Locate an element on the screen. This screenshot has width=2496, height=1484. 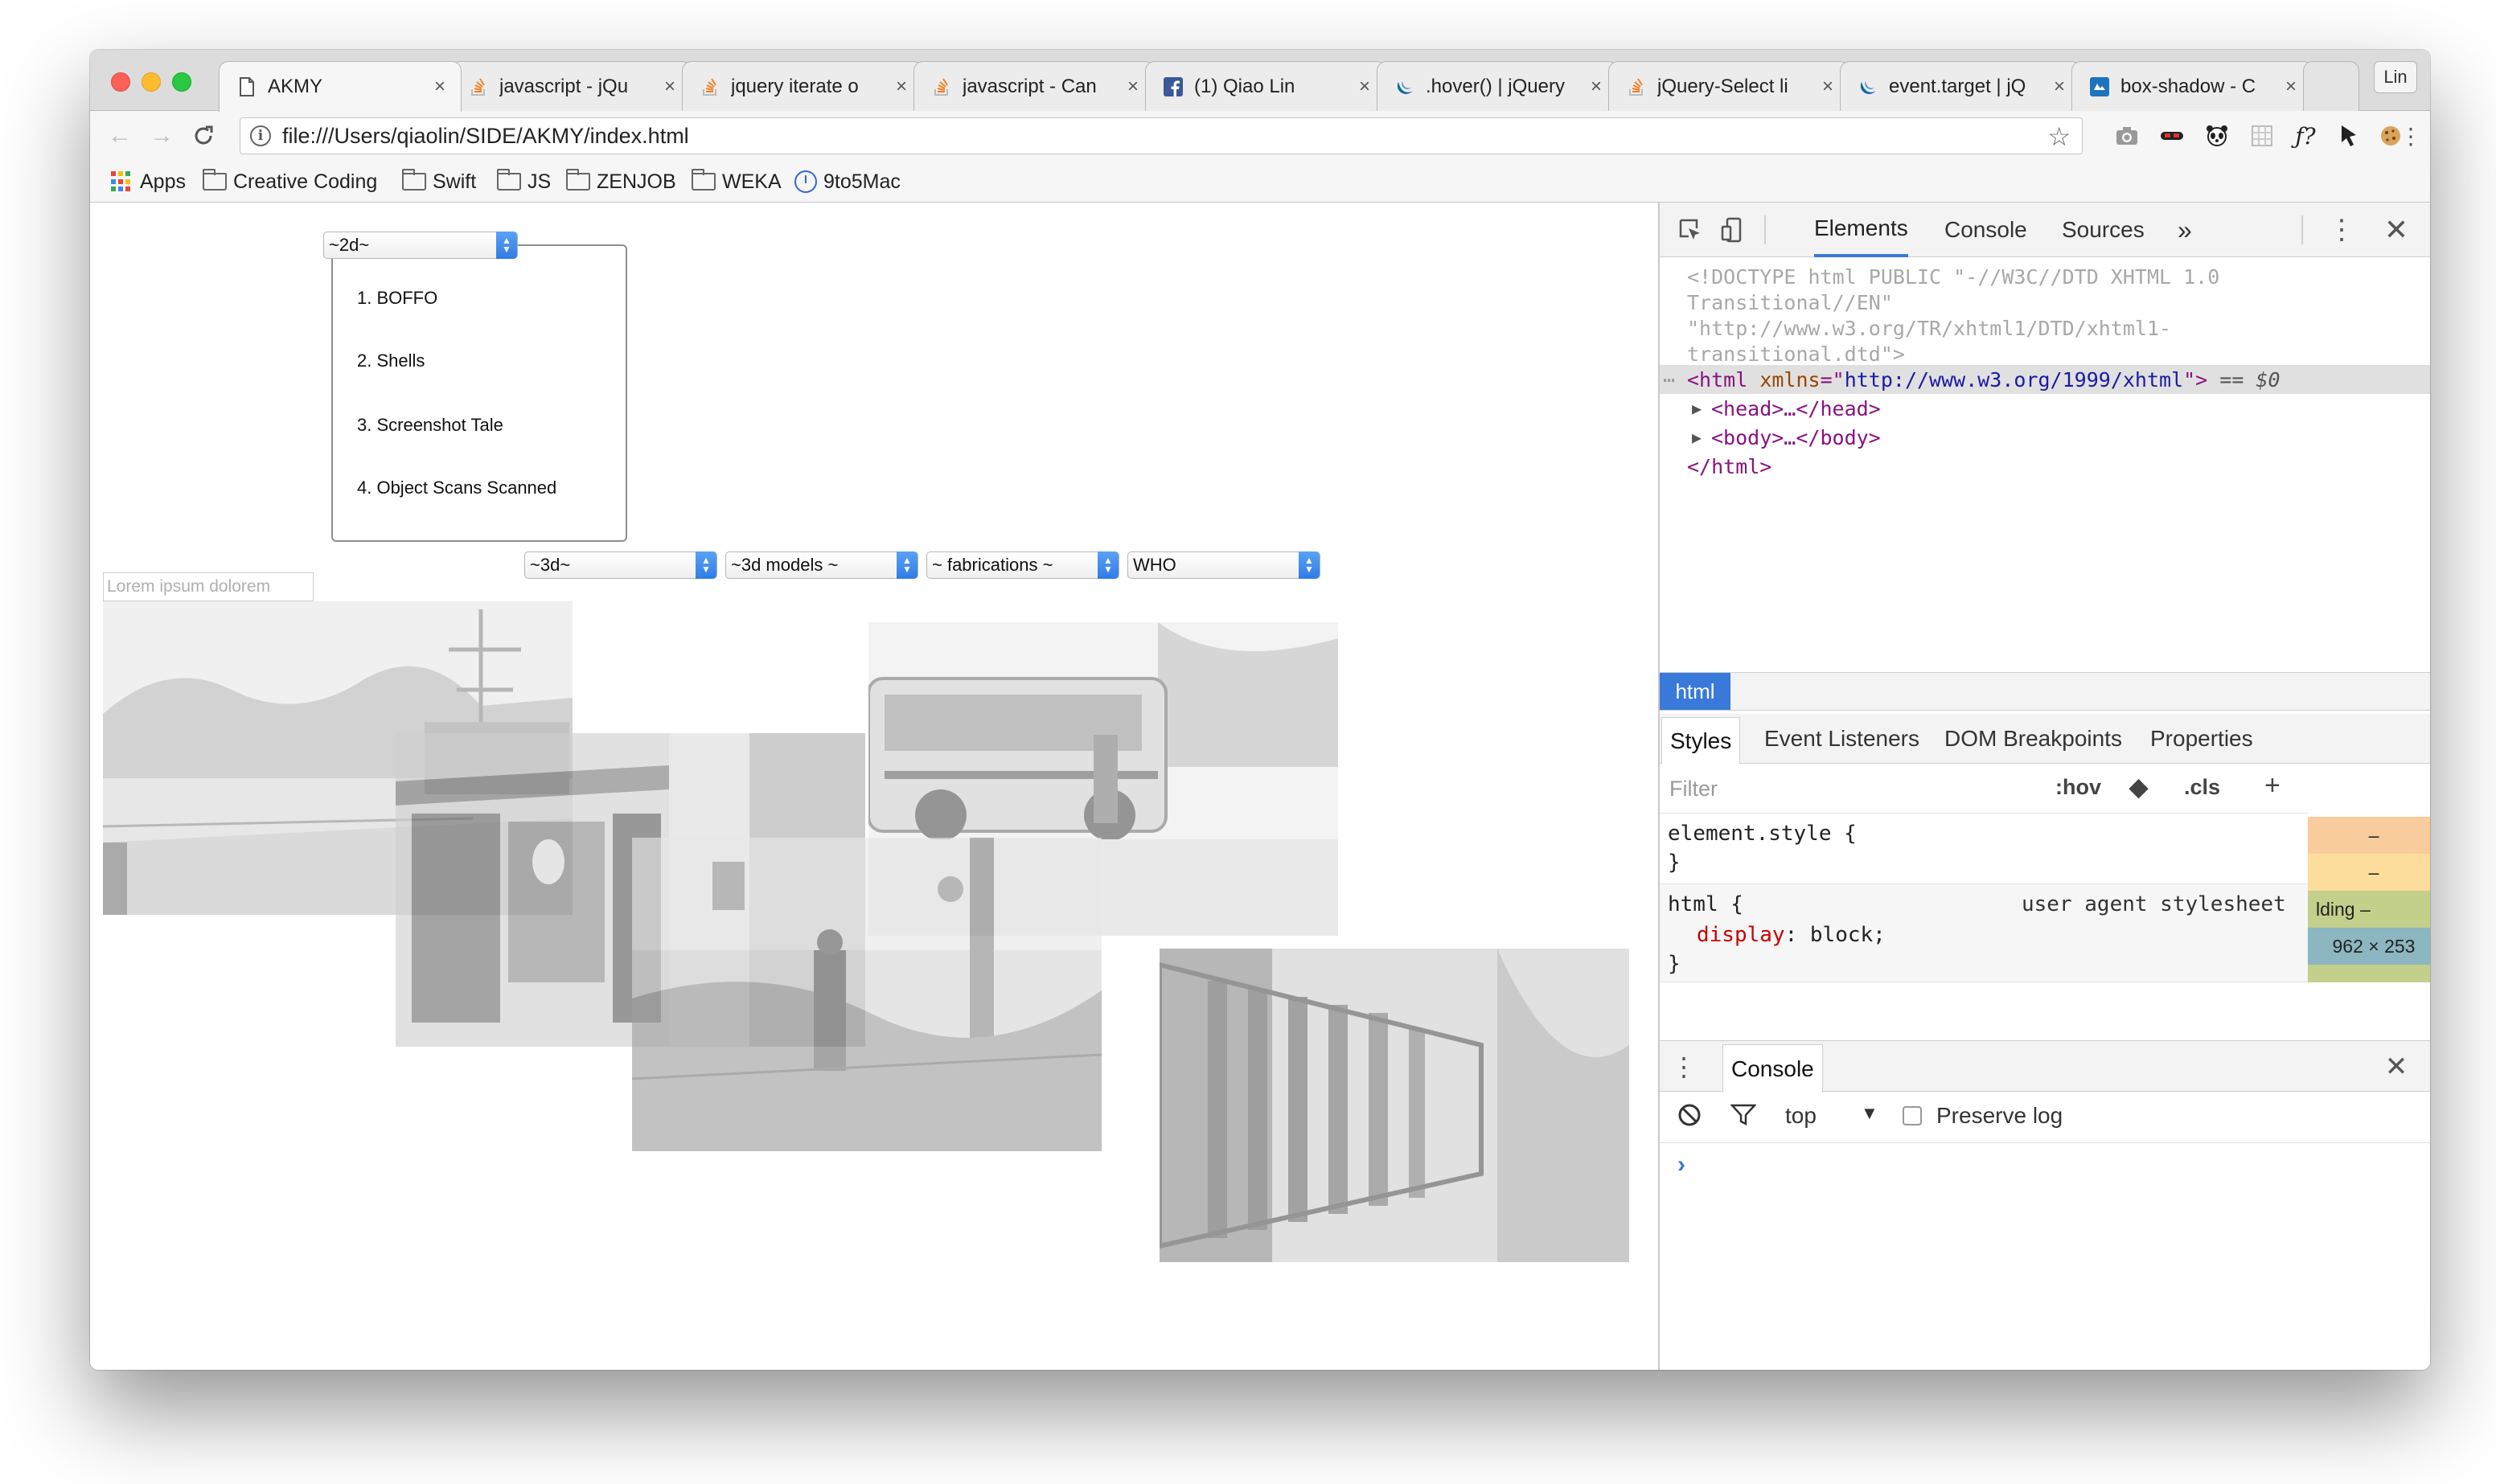
select-who: WHO ▲ ▼ is located at coordinates (1223, 565).